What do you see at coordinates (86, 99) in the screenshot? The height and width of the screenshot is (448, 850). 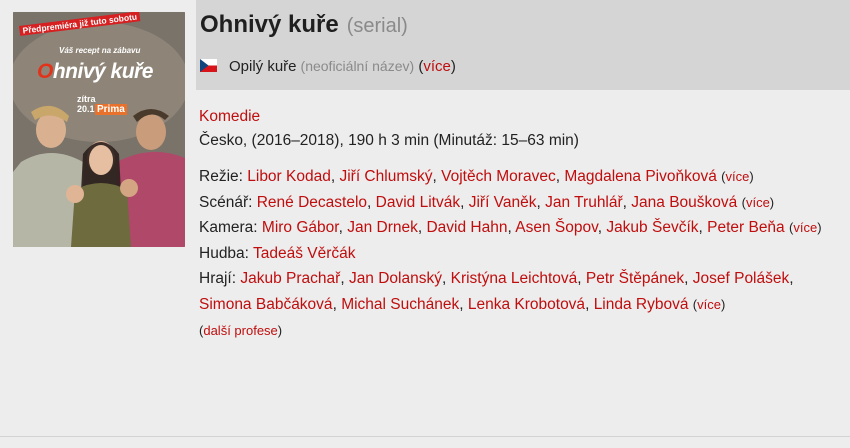 I see `poster-airtime-day: zítra` at bounding box center [86, 99].